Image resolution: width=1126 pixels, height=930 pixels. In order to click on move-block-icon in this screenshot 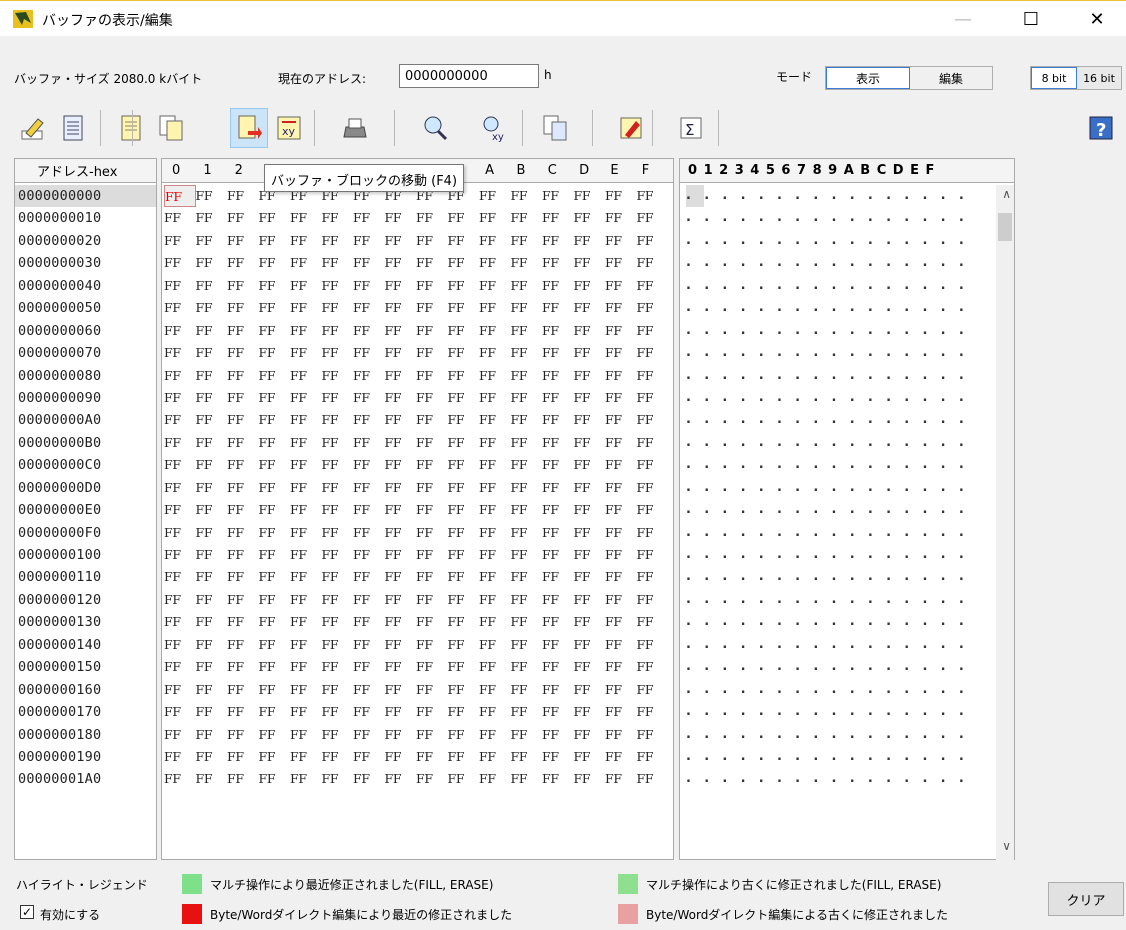, I will do `click(249, 128)`.